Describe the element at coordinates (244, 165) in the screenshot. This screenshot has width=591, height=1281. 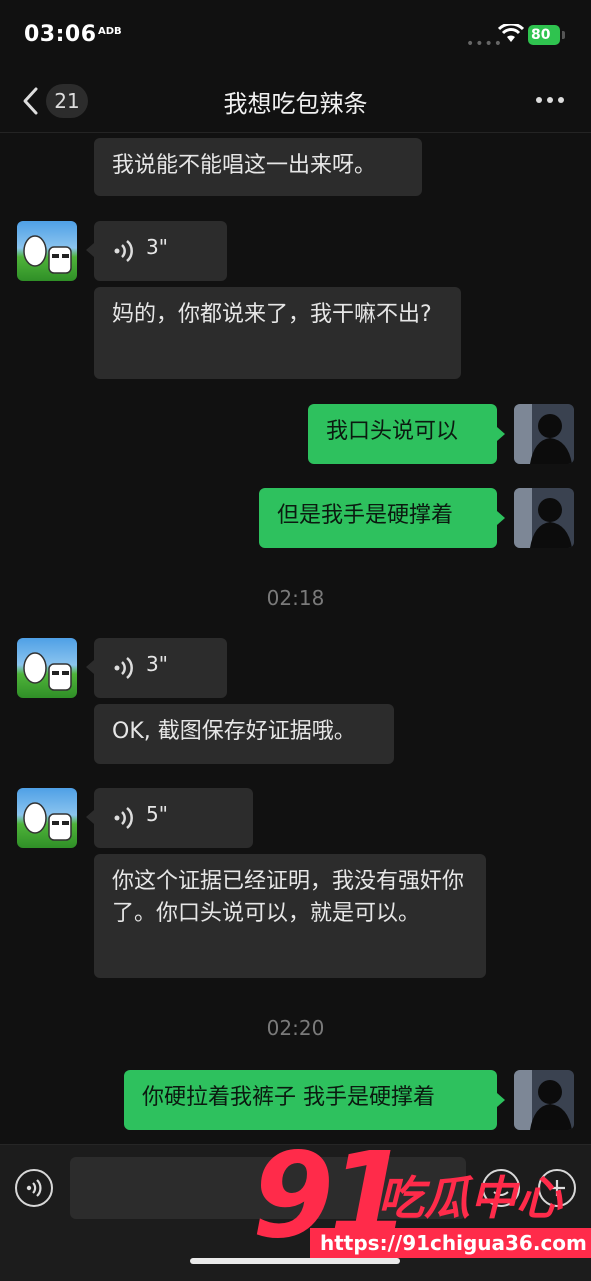
I see `message-text: 我说能不能唱这一出来呀。` at that location.